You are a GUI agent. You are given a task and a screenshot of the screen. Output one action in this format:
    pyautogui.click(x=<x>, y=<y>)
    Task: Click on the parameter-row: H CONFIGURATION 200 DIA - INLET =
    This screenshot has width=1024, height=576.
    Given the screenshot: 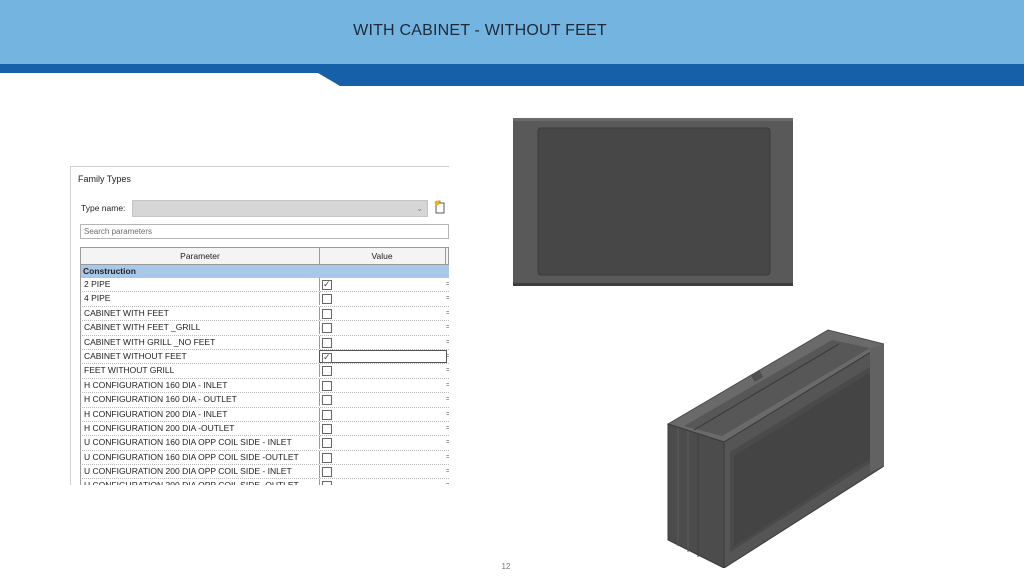 What is the action you would take?
    pyautogui.click(x=264, y=414)
    